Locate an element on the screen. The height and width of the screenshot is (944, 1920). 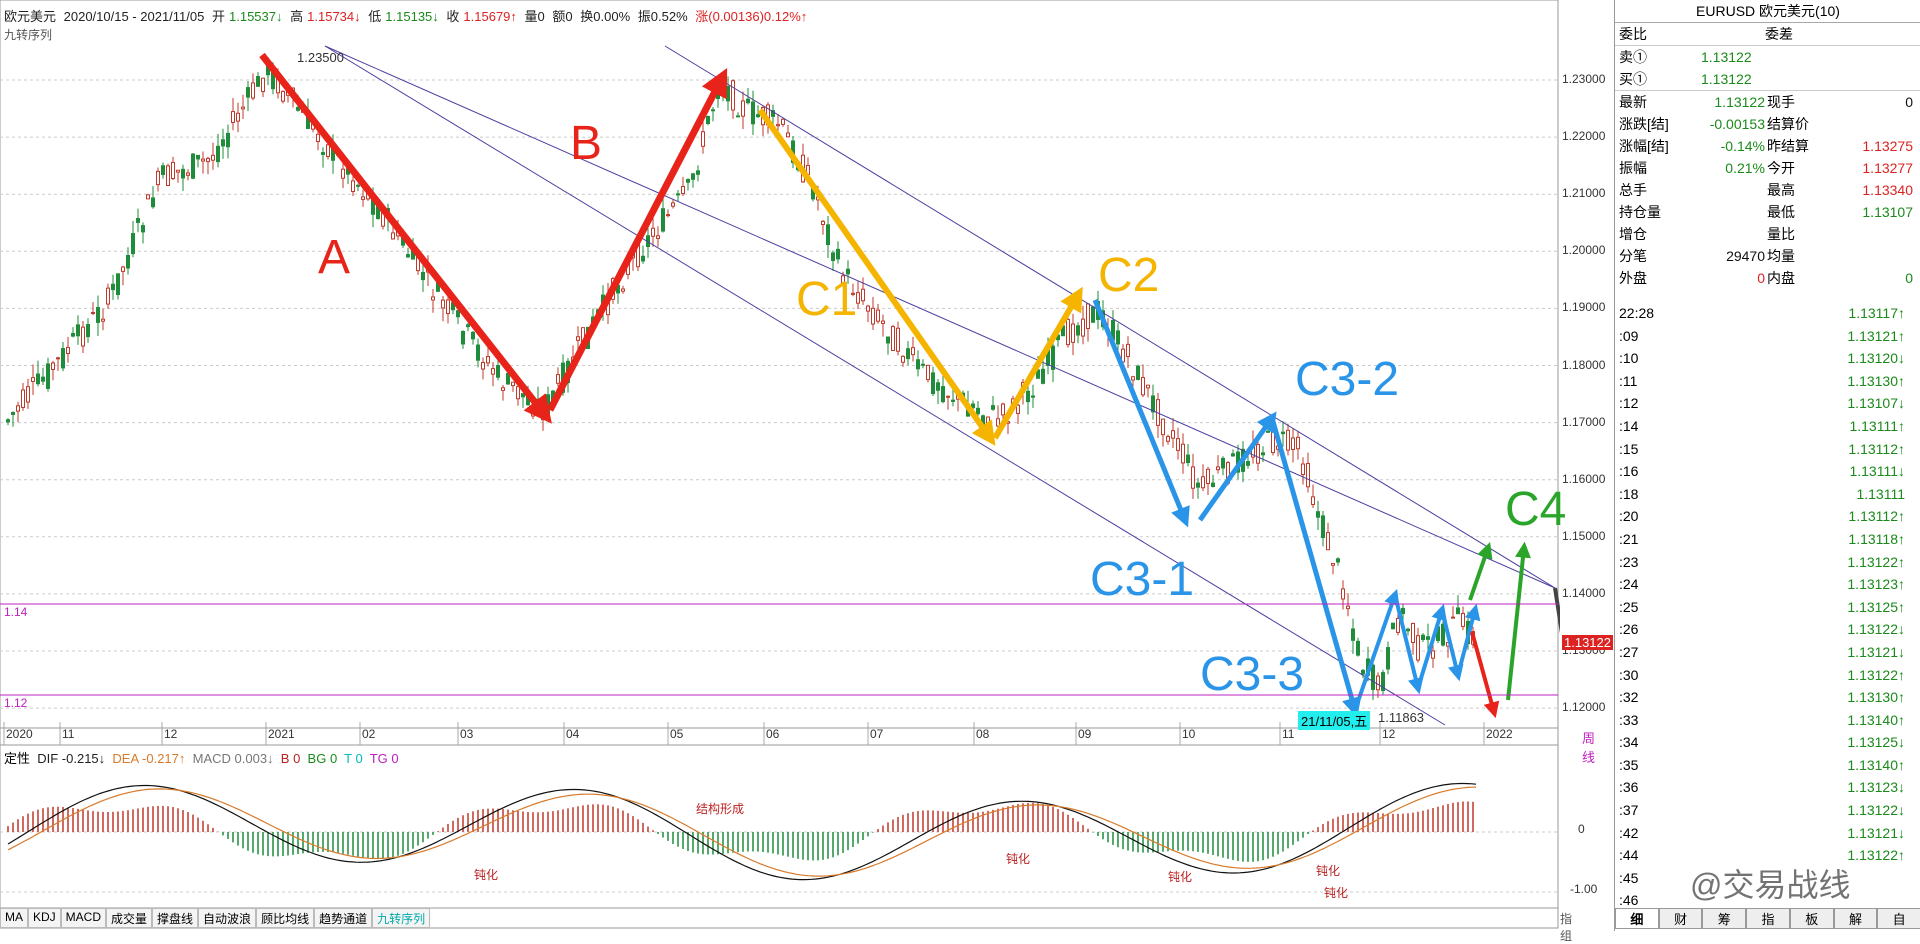
tick-row: :25 1.13125↑ is located at coordinates (1767, 607).